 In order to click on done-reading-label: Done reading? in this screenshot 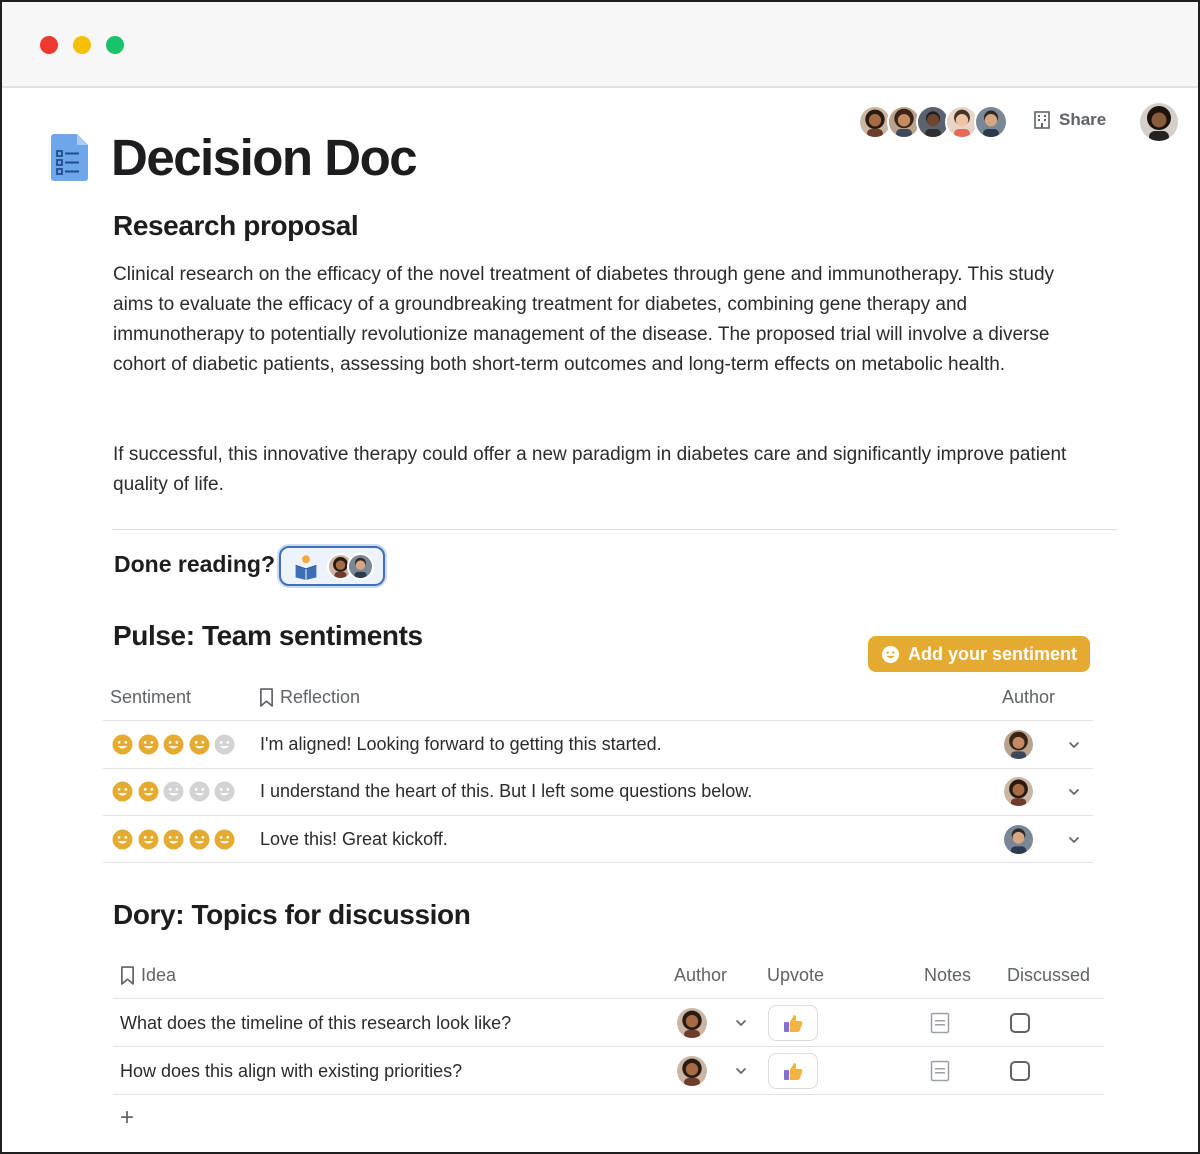, I will do `click(195, 564)`.